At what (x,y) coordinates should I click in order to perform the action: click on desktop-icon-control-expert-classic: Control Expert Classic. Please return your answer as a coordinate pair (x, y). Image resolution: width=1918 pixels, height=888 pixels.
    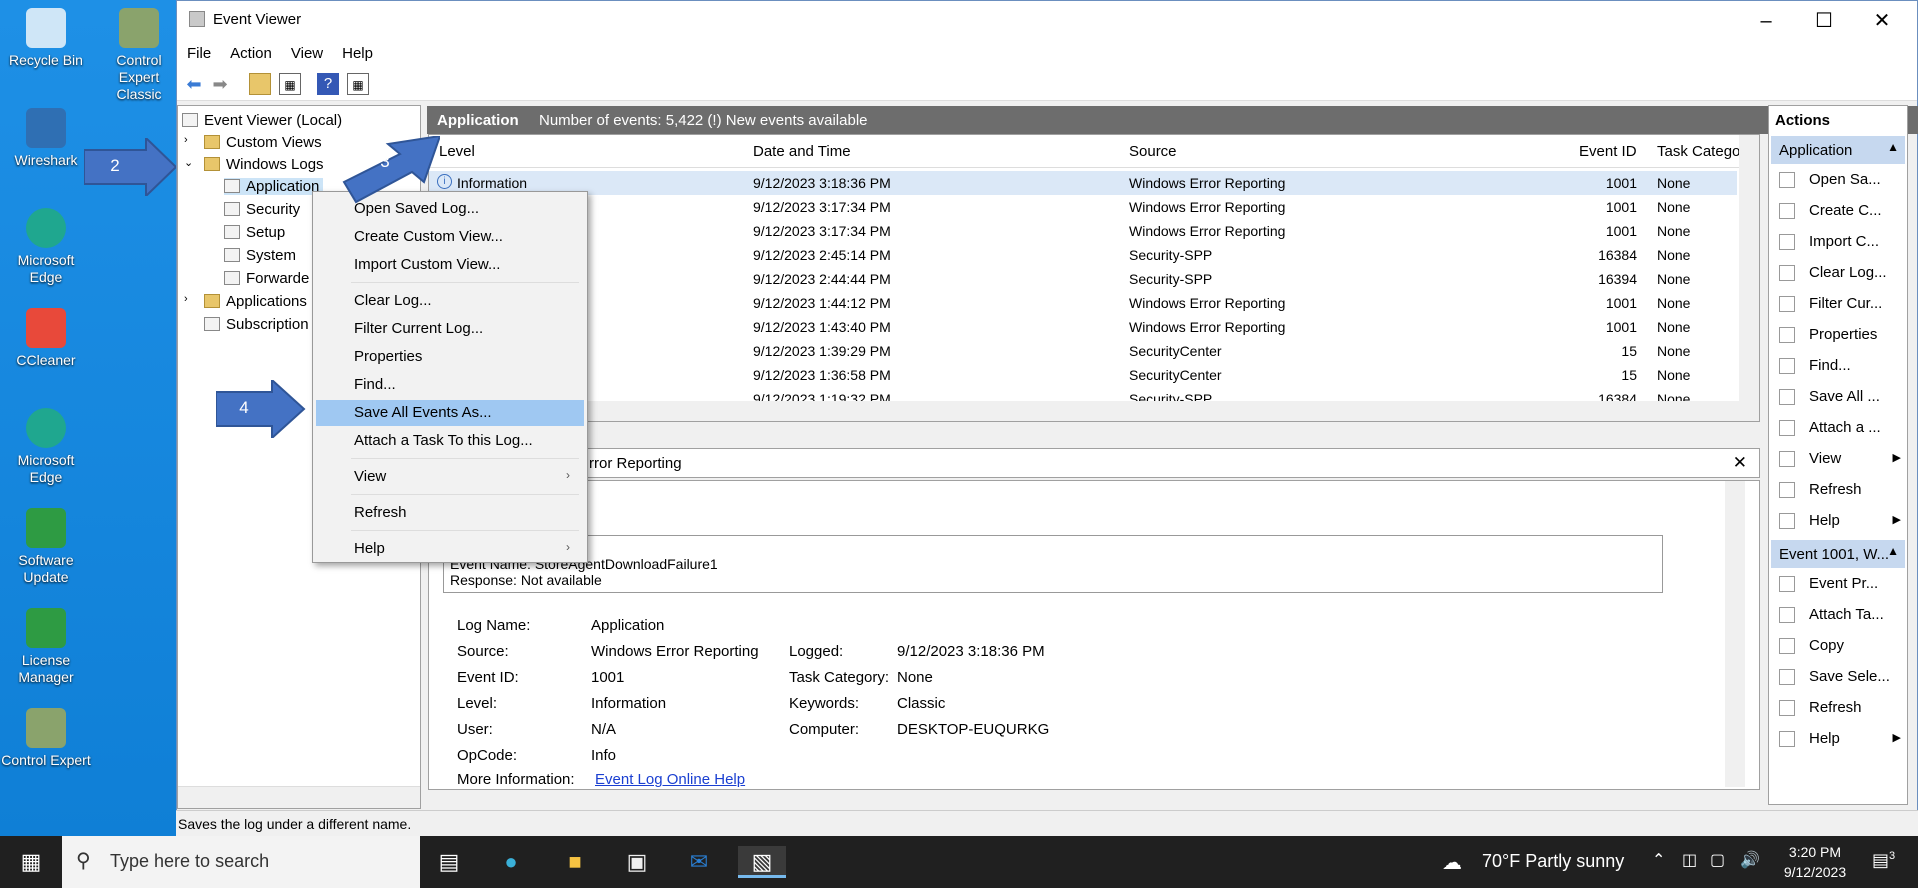
    Looking at the image, I should click on (139, 55).